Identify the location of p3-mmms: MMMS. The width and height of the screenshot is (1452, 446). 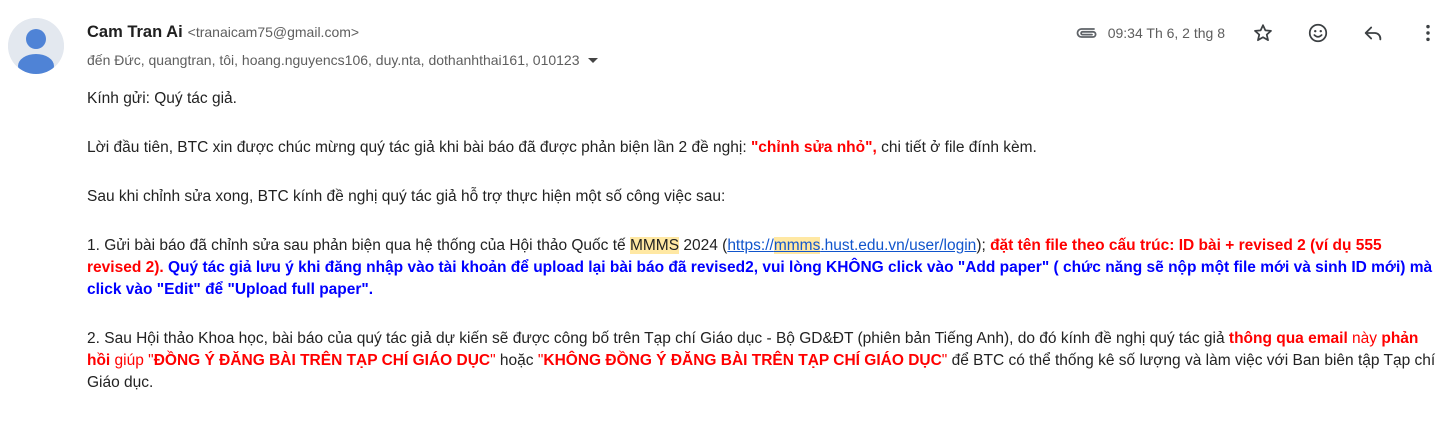
(654, 245).